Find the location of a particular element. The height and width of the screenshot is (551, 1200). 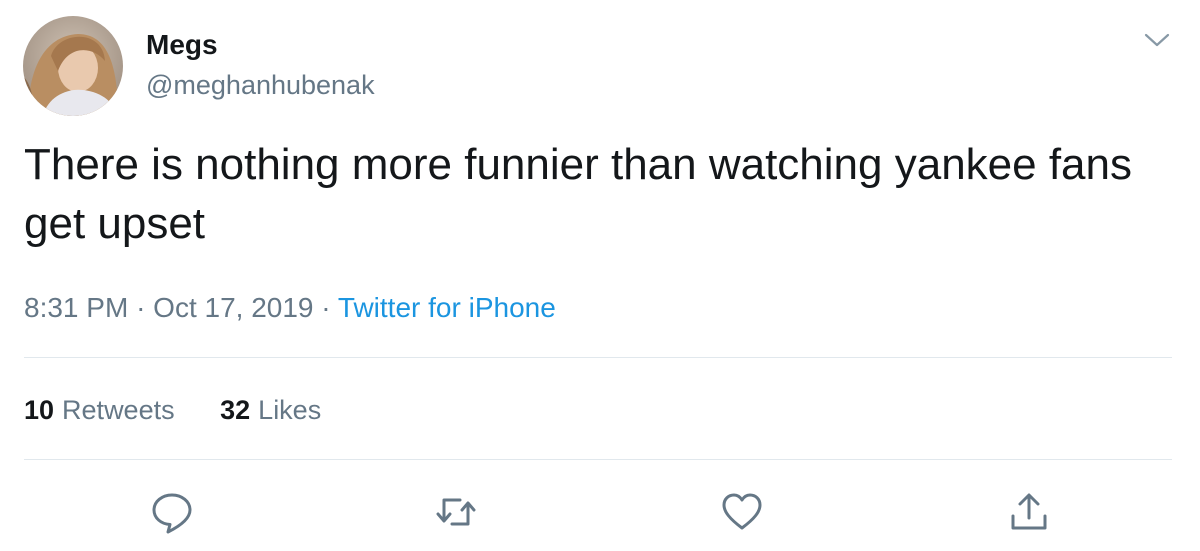

display-name: Megs is located at coordinates (182, 45).